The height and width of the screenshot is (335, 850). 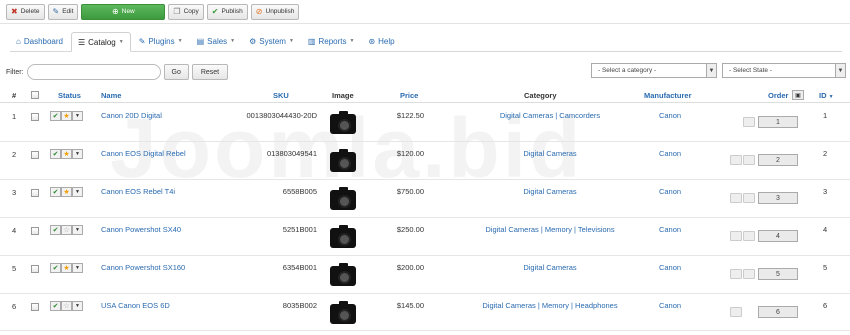 I want to click on order-controls: 1, so click(x=764, y=122).